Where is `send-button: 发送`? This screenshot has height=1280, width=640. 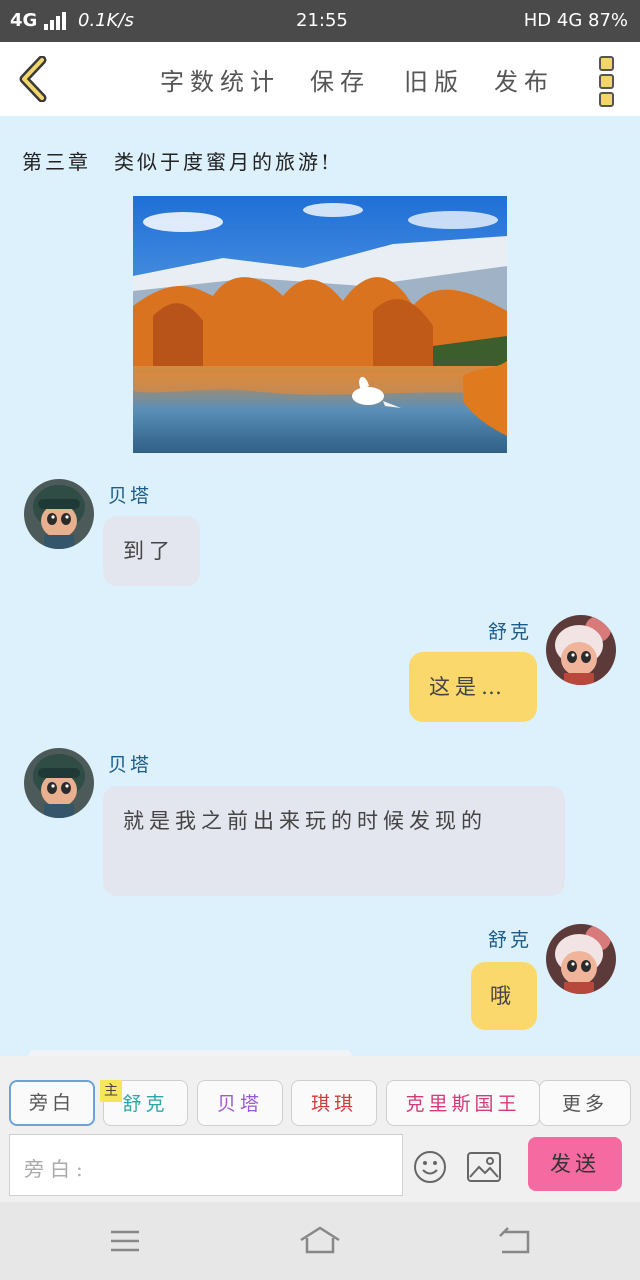 send-button: 发送 is located at coordinates (575, 1164).